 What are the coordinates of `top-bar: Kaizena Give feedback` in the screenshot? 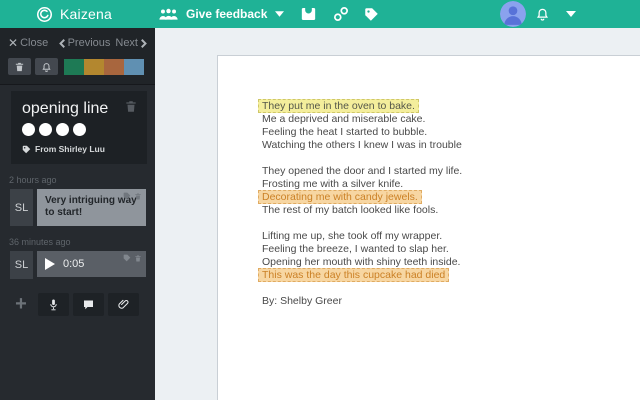 It's located at (320, 14).